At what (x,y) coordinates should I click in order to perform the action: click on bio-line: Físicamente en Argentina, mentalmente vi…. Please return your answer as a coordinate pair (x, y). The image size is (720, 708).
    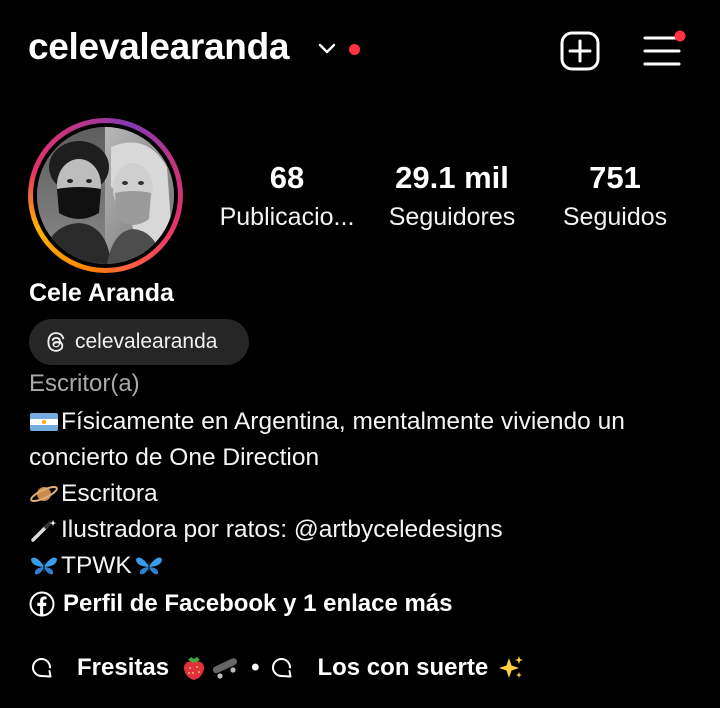
    Looking at the image, I should click on (364, 422).